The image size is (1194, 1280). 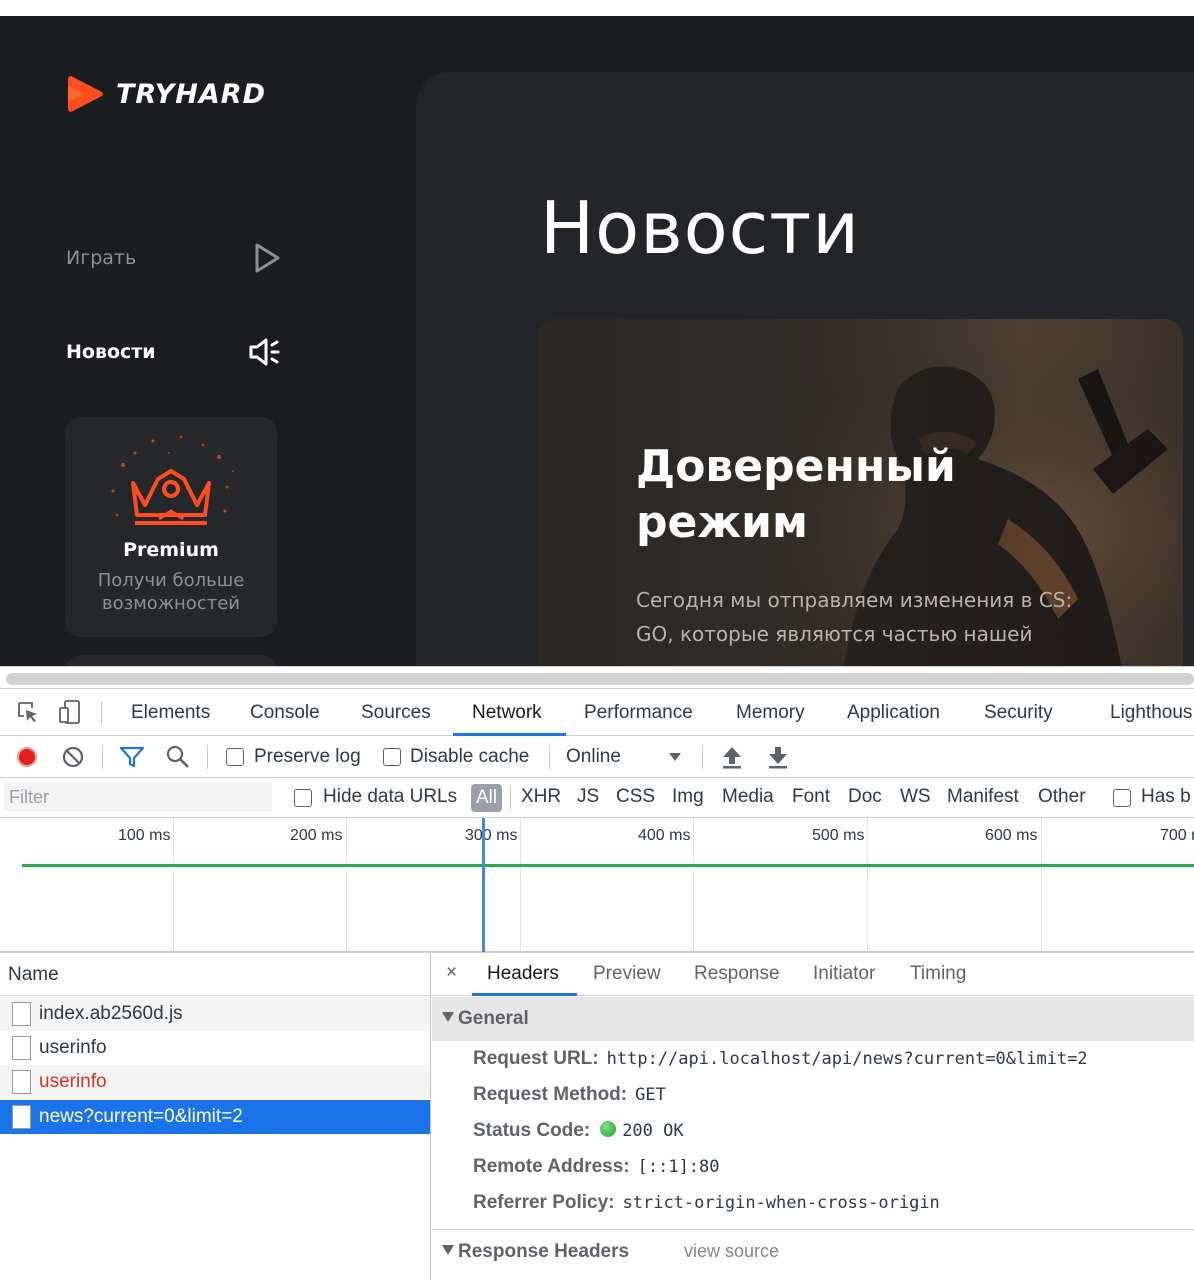 What do you see at coordinates (191, 94) in the screenshot?
I see `brand-name: TRYHARD` at bounding box center [191, 94].